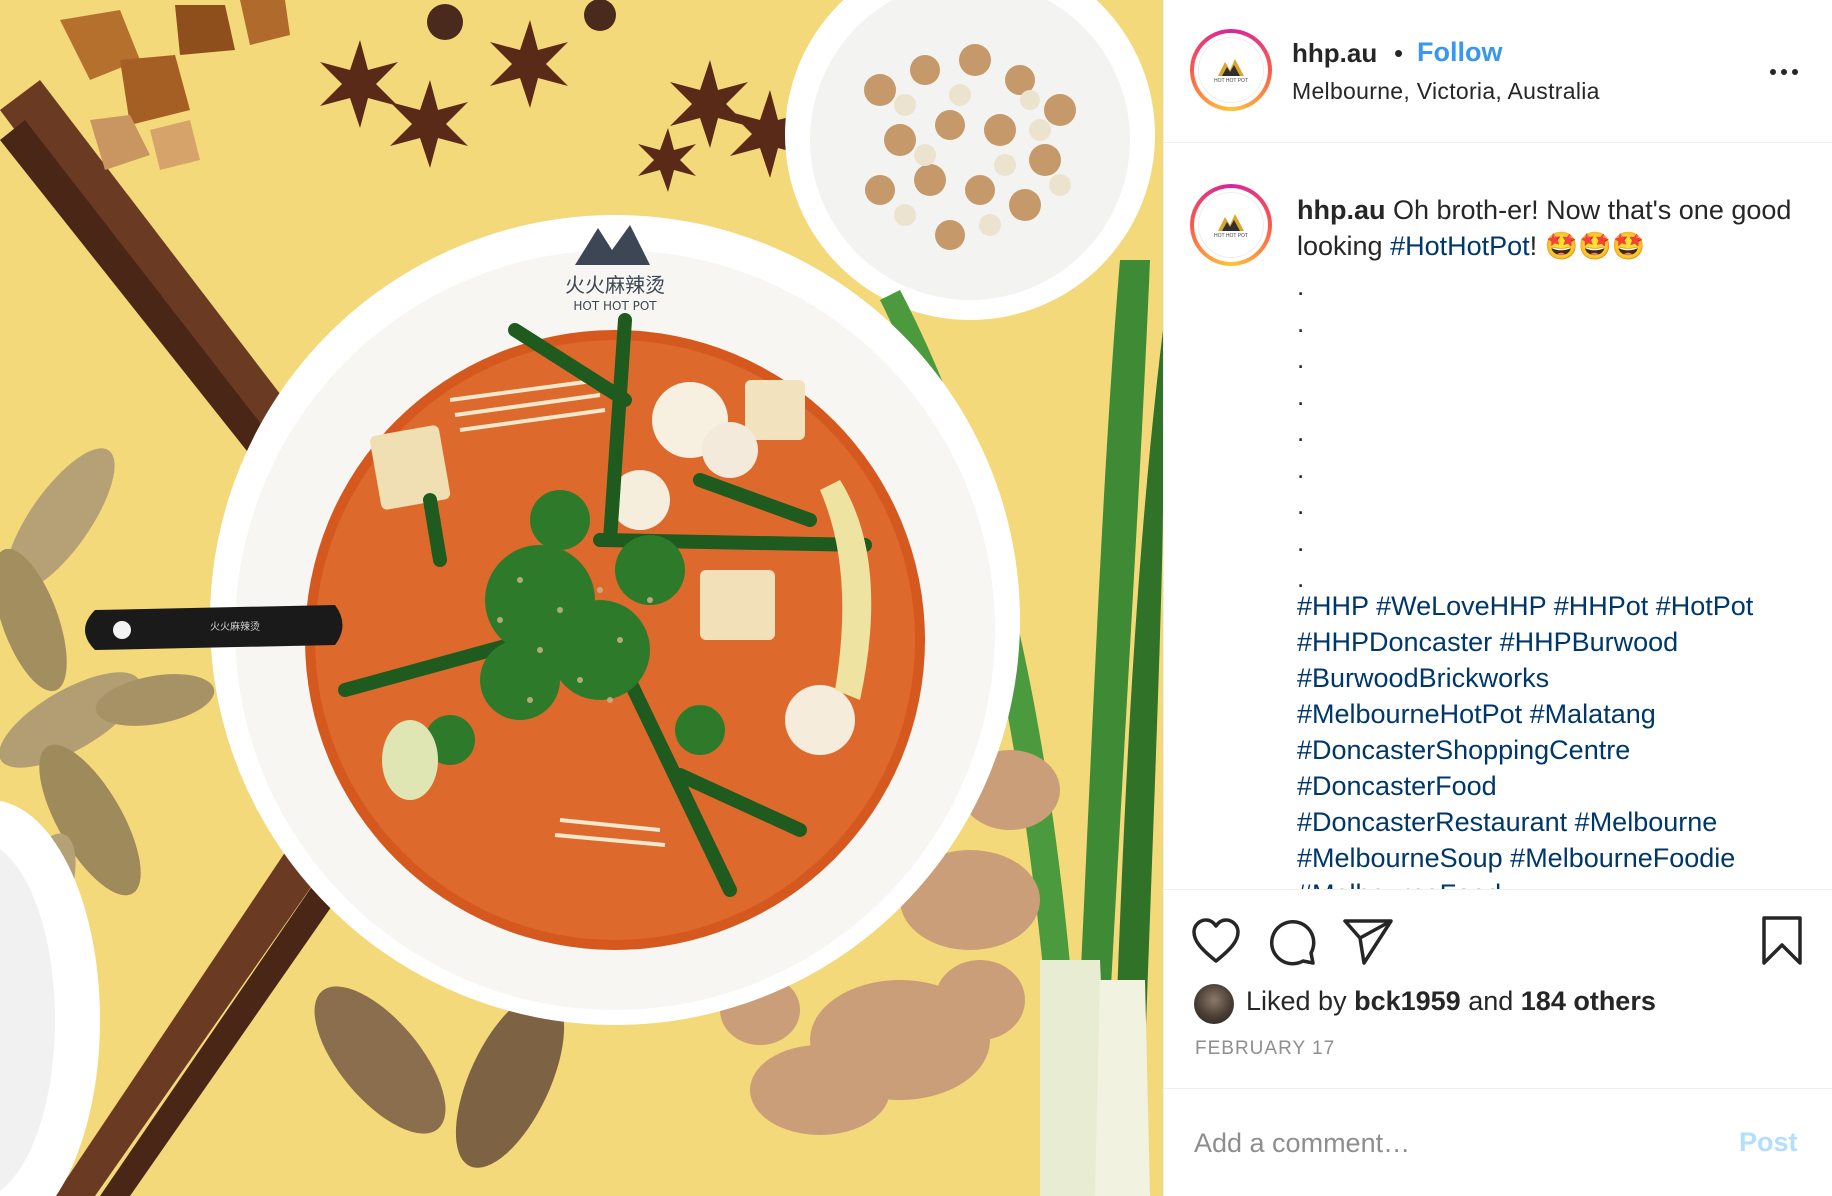 The image size is (1832, 1196). What do you see at coordinates (1768, 1142) in the screenshot?
I see `post-comment-button: Post` at bounding box center [1768, 1142].